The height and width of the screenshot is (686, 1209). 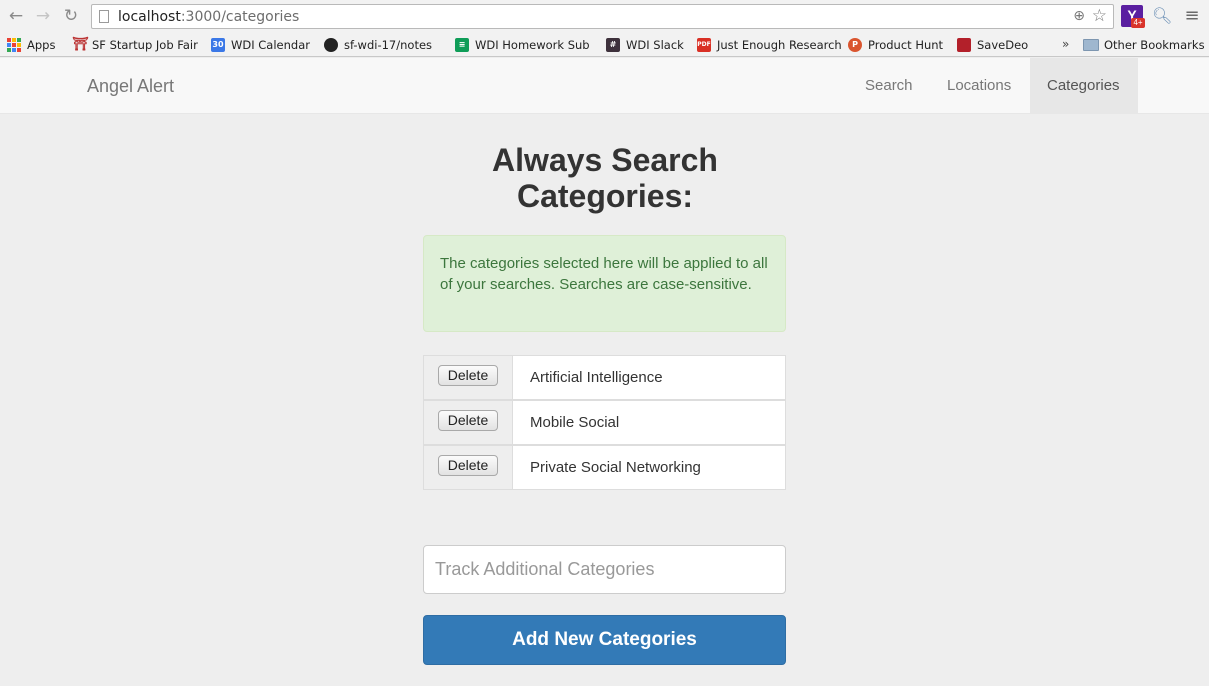 What do you see at coordinates (331, 45) in the screenshot?
I see `github-icon` at bounding box center [331, 45].